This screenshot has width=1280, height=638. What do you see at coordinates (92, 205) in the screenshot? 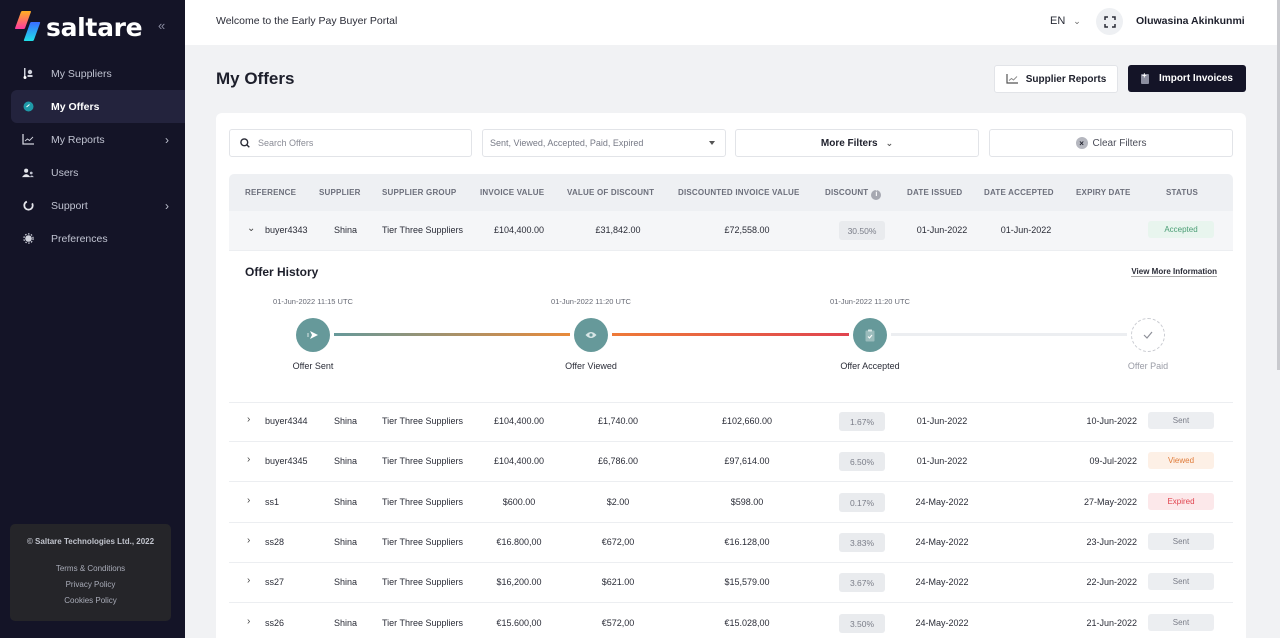
I see `sidebar-item-support: Support ›` at bounding box center [92, 205].